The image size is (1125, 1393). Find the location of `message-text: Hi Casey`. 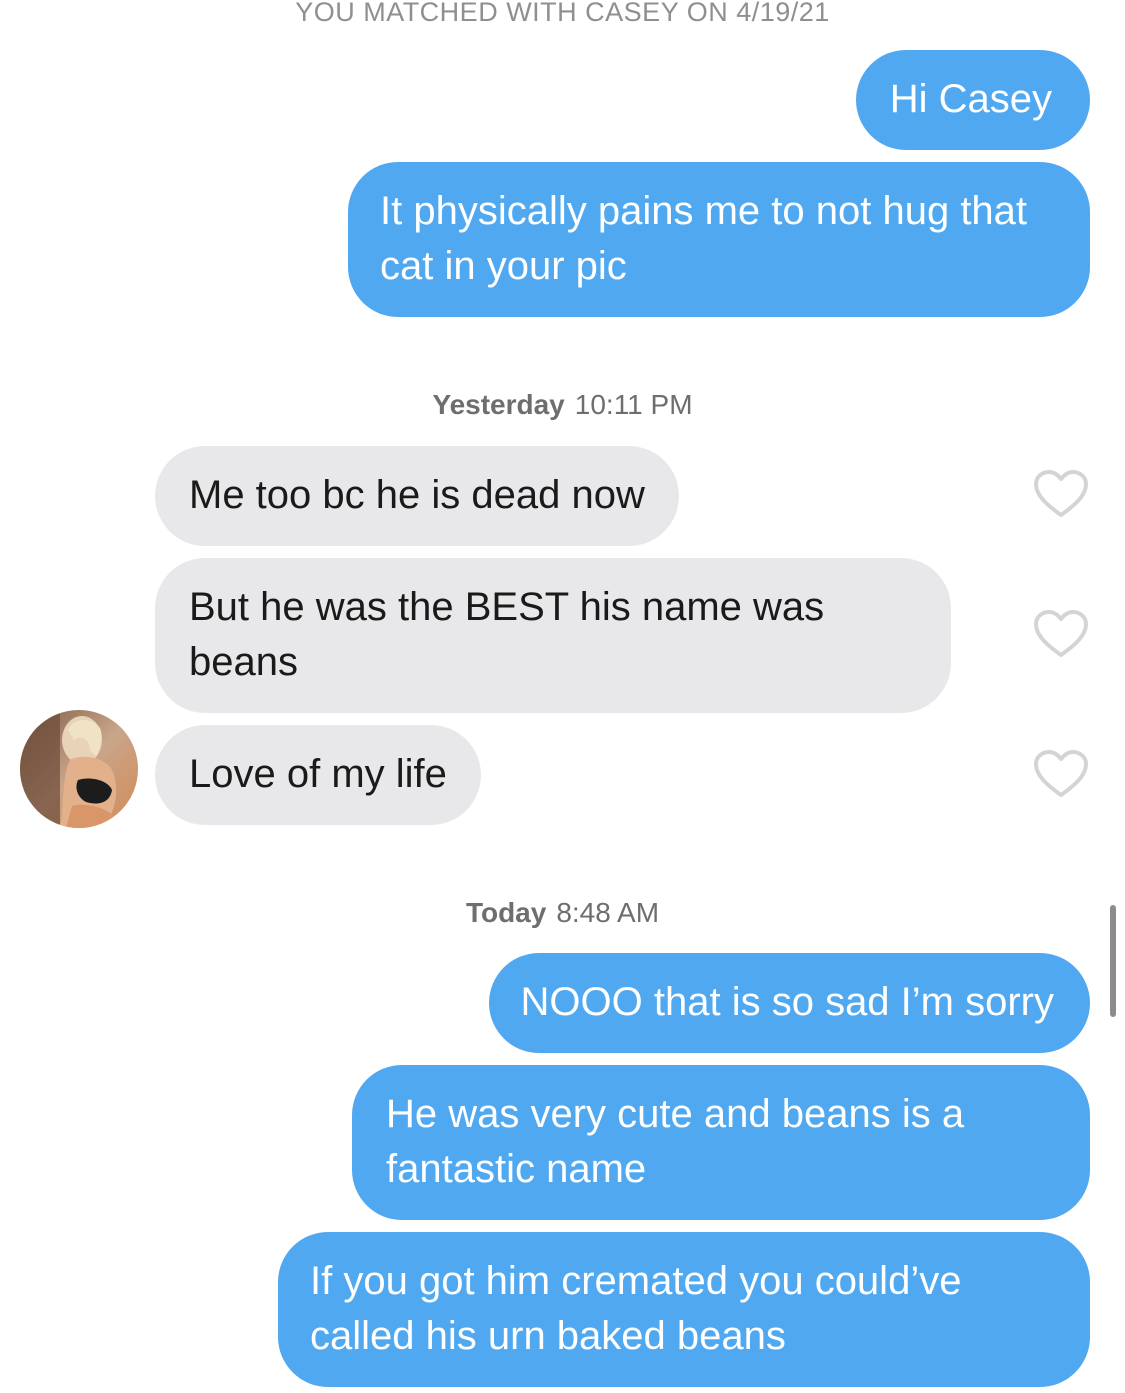

message-text: Hi Casey is located at coordinates (970, 99).